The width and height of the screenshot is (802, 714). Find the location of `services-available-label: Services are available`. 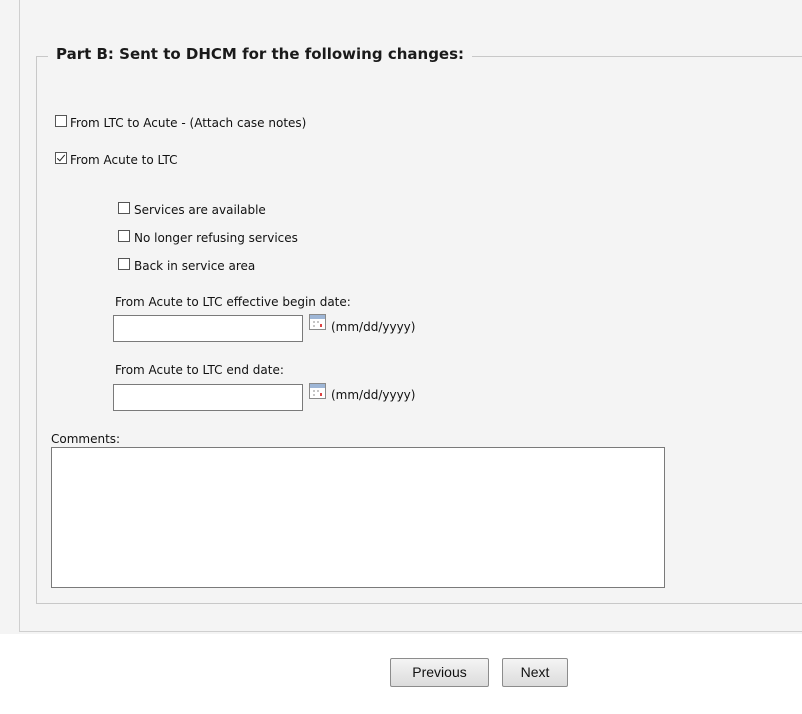

services-available-label: Services are available is located at coordinates (200, 210).